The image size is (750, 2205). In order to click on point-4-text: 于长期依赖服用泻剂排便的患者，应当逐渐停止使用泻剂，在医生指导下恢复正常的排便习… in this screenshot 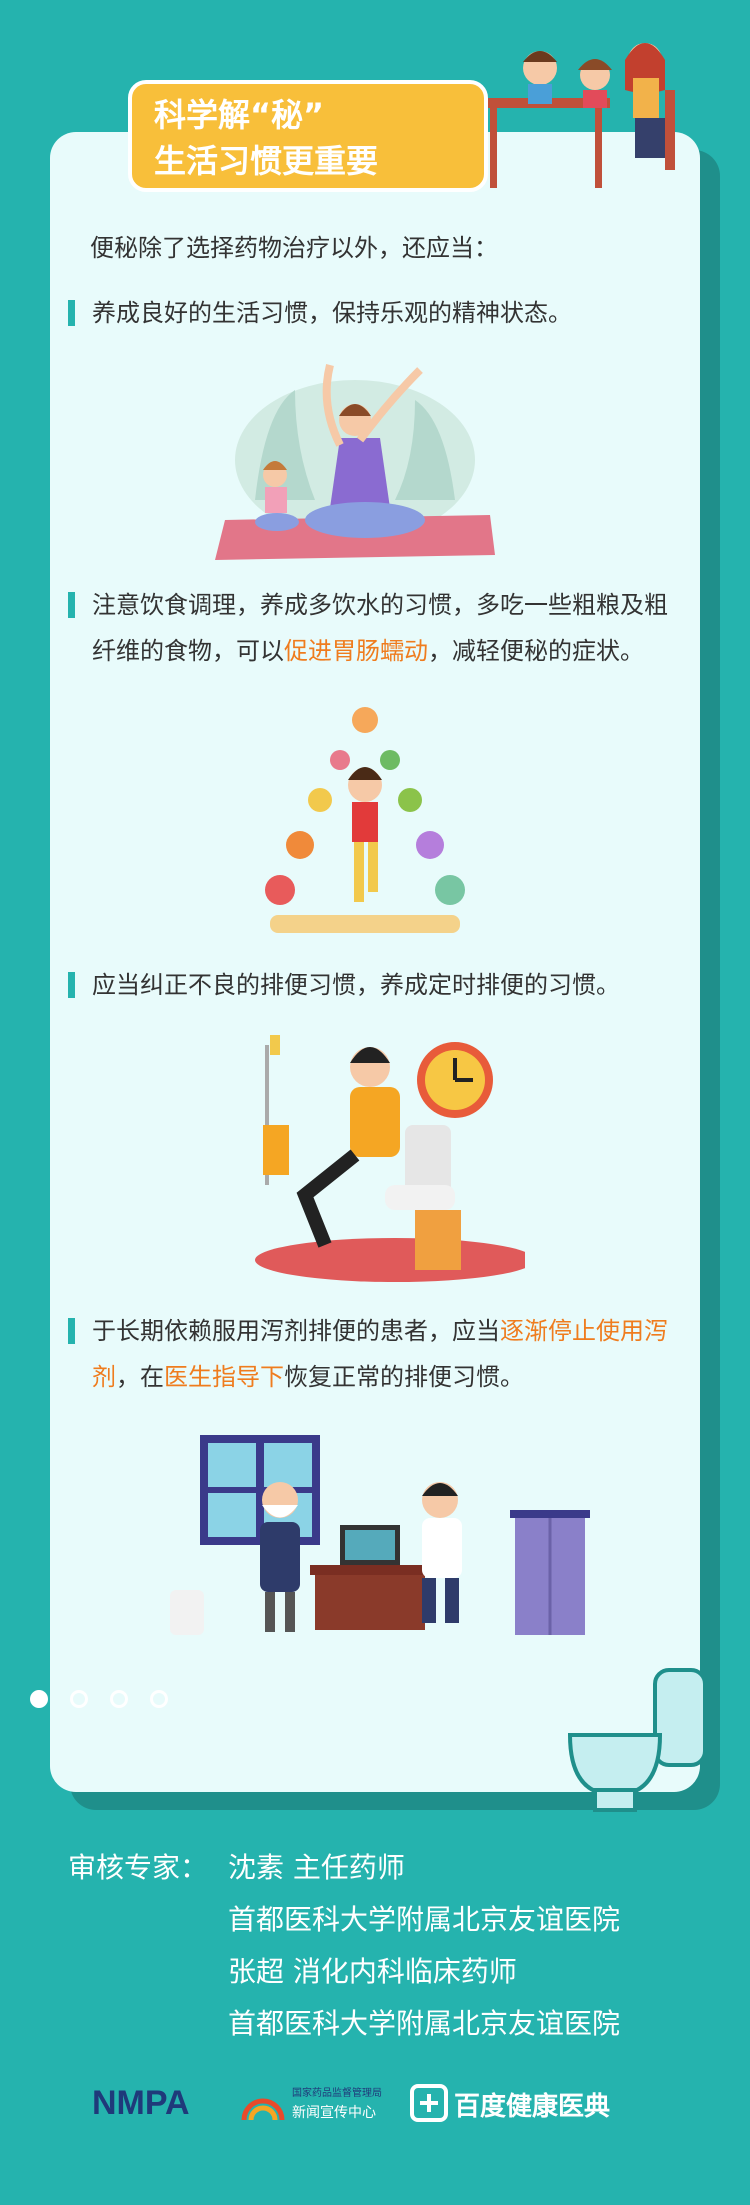, I will do `click(380, 1354)`.